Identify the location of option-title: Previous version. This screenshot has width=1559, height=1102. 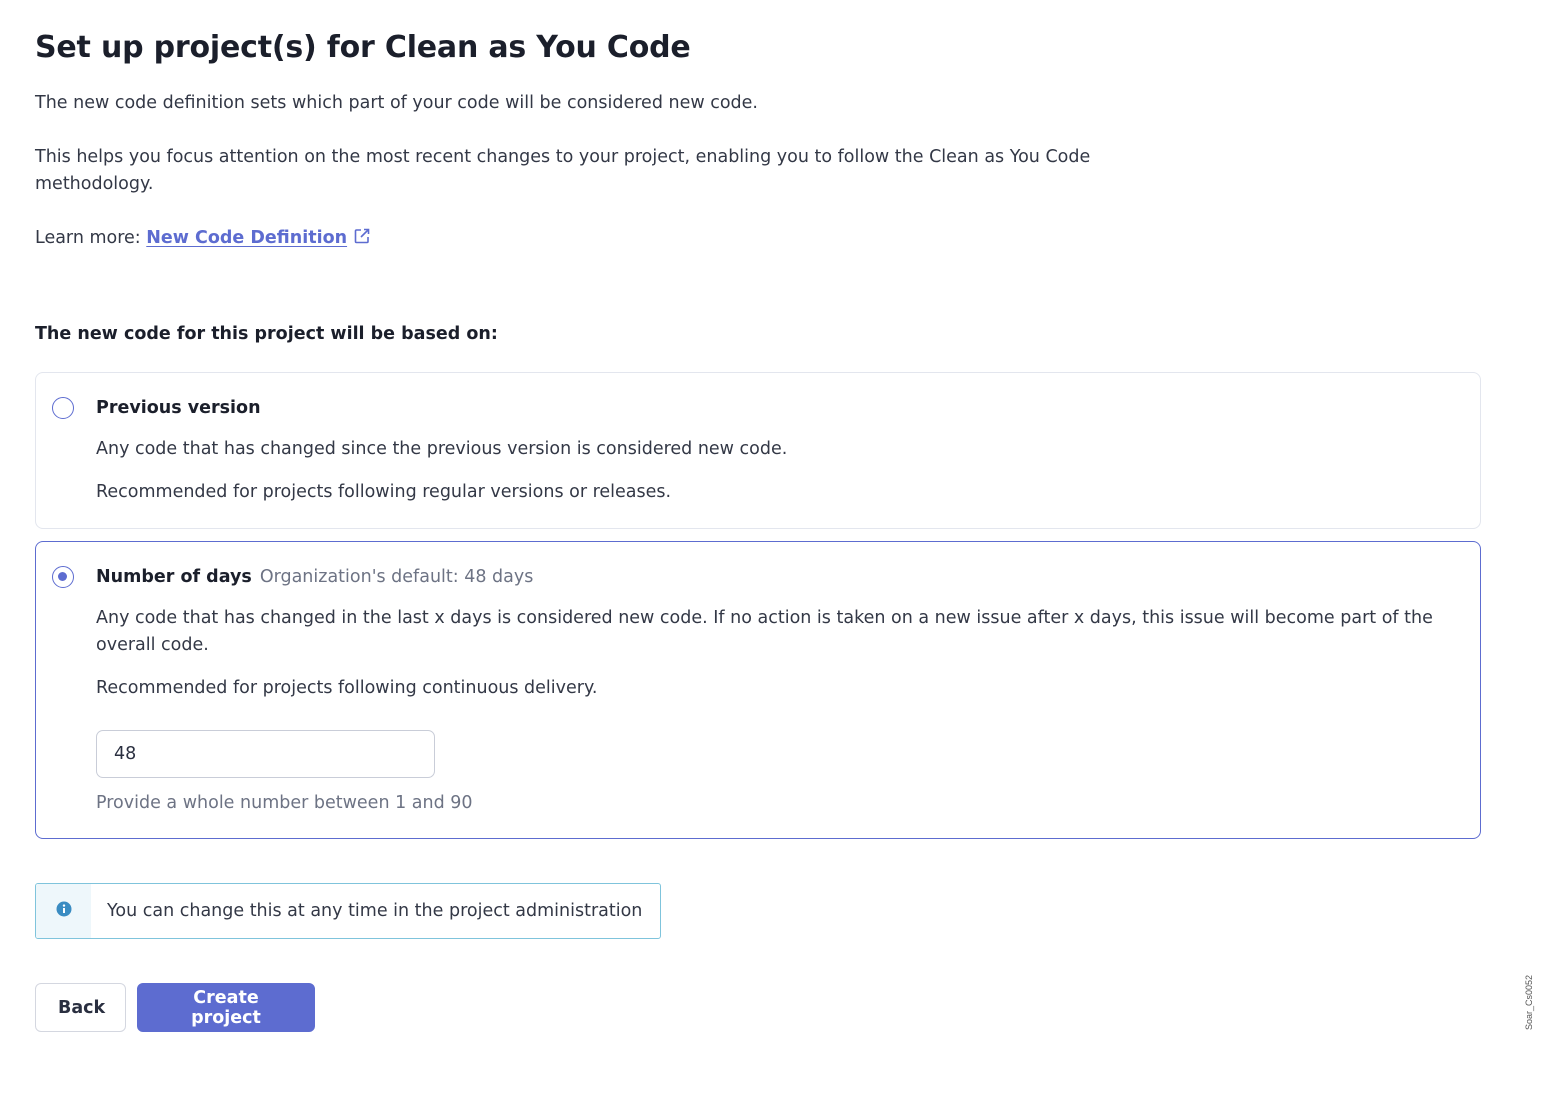
(178, 408).